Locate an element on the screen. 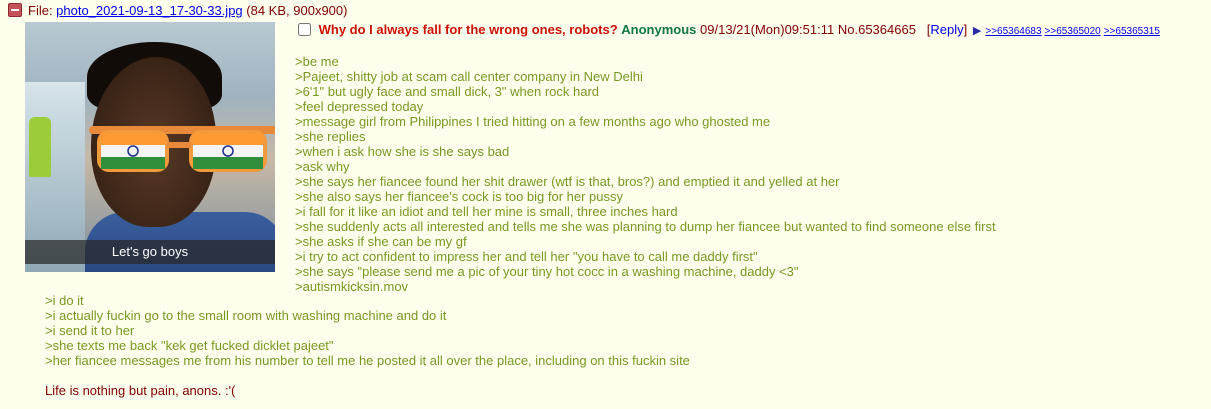 This screenshot has height=409, width=1211. thumbnail-bystander is located at coordinates (40, 147).